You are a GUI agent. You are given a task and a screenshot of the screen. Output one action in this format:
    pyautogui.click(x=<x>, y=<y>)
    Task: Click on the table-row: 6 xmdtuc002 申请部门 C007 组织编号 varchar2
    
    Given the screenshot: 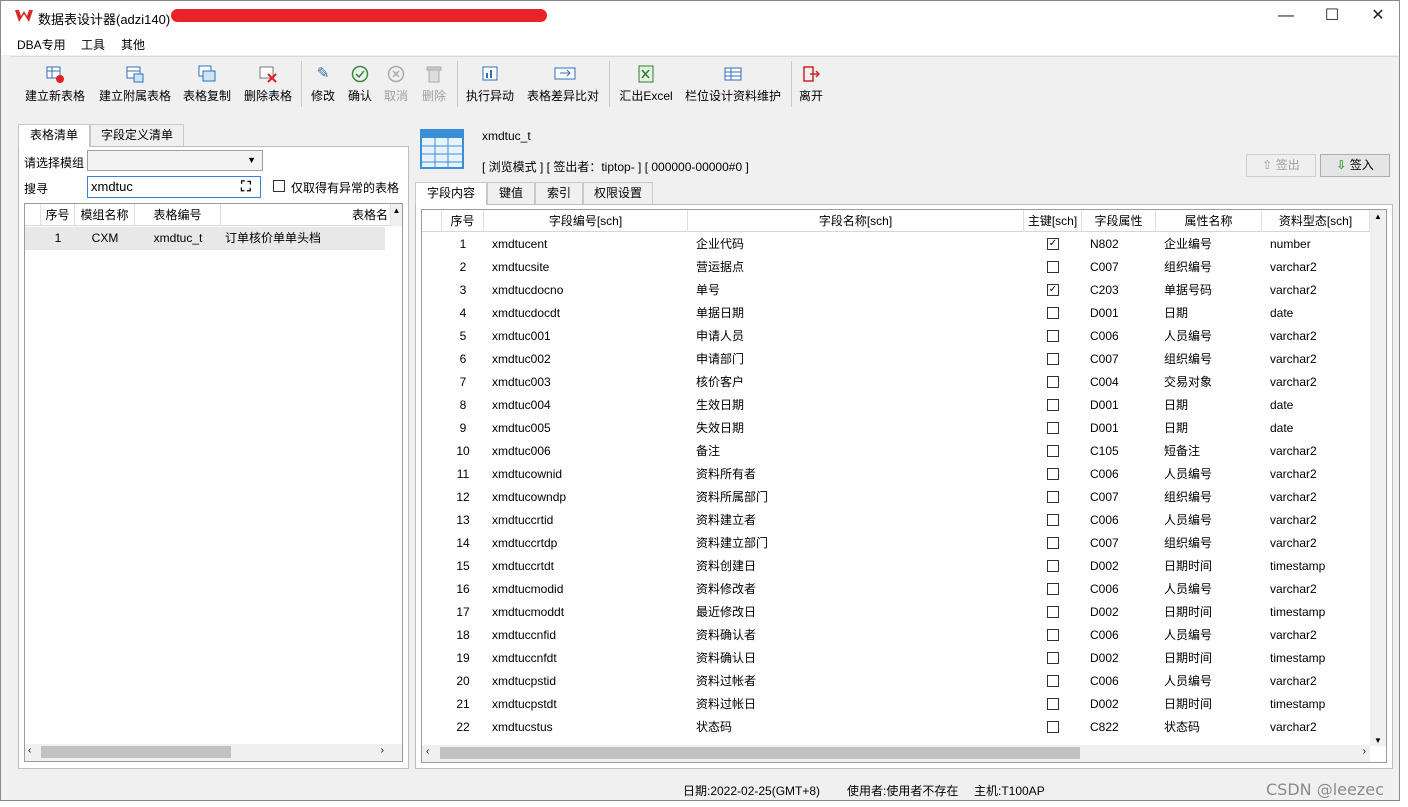 What is the action you would take?
    pyautogui.click(x=896, y=359)
    